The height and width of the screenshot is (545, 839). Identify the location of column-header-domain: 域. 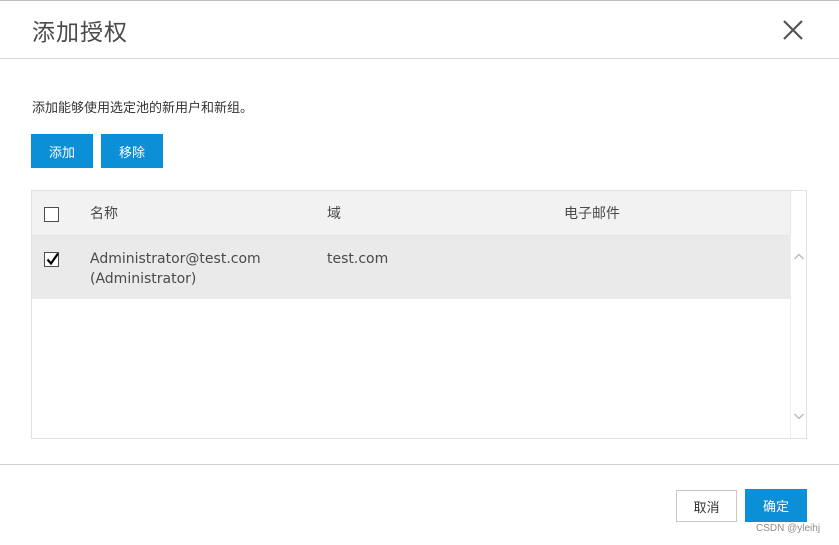
(334, 214).